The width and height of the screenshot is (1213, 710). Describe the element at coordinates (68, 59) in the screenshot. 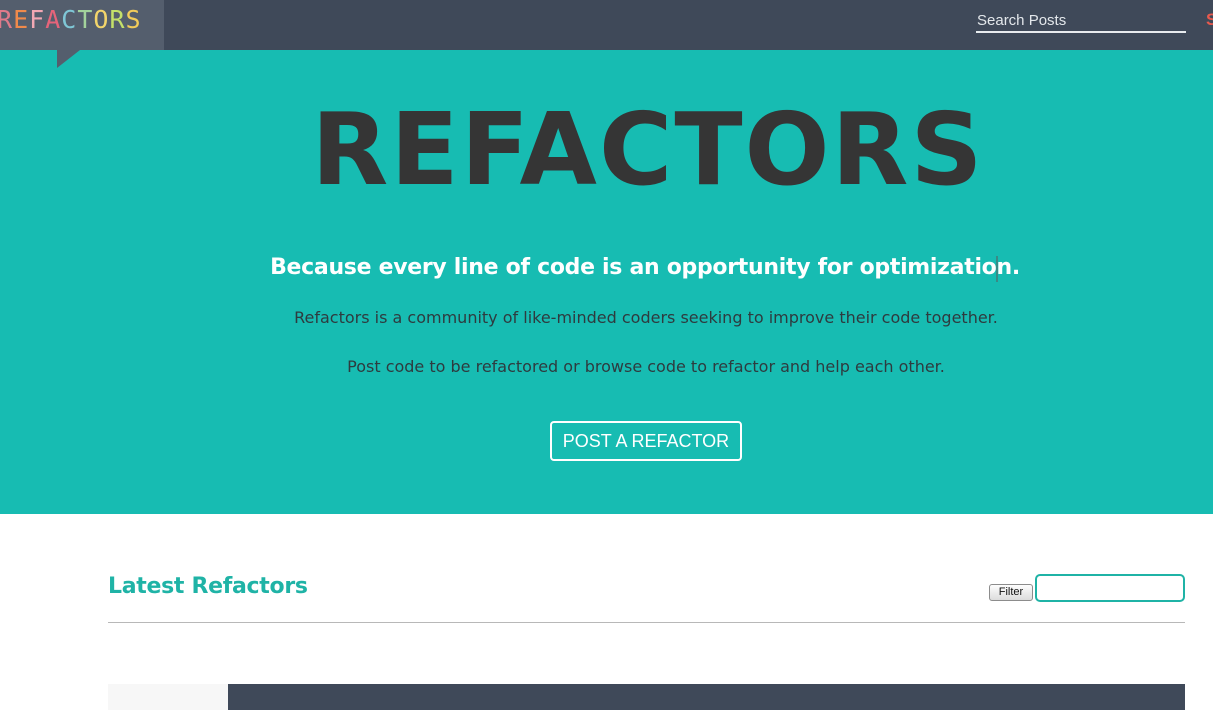

I see `logo-pointer` at that location.